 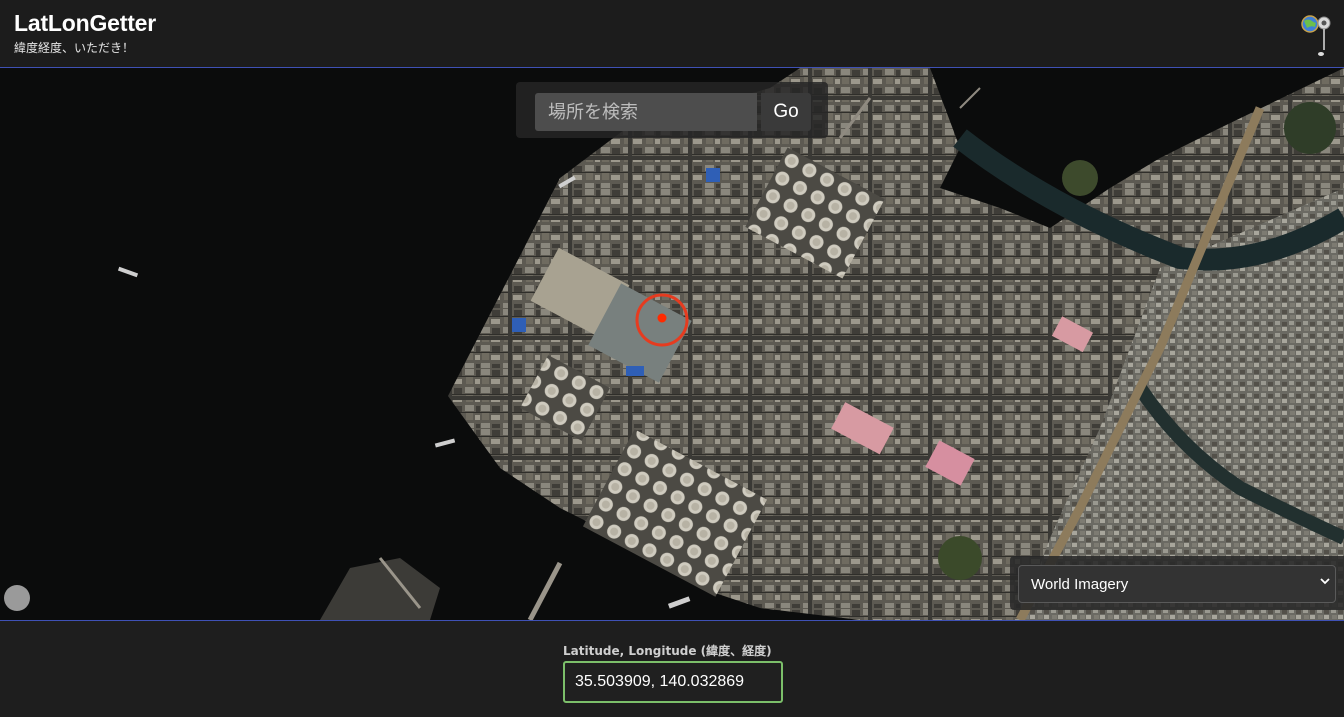 What do you see at coordinates (74, 48) in the screenshot?
I see `app-subtitle: 緯度経度、いただき！` at bounding box center [74, 48].